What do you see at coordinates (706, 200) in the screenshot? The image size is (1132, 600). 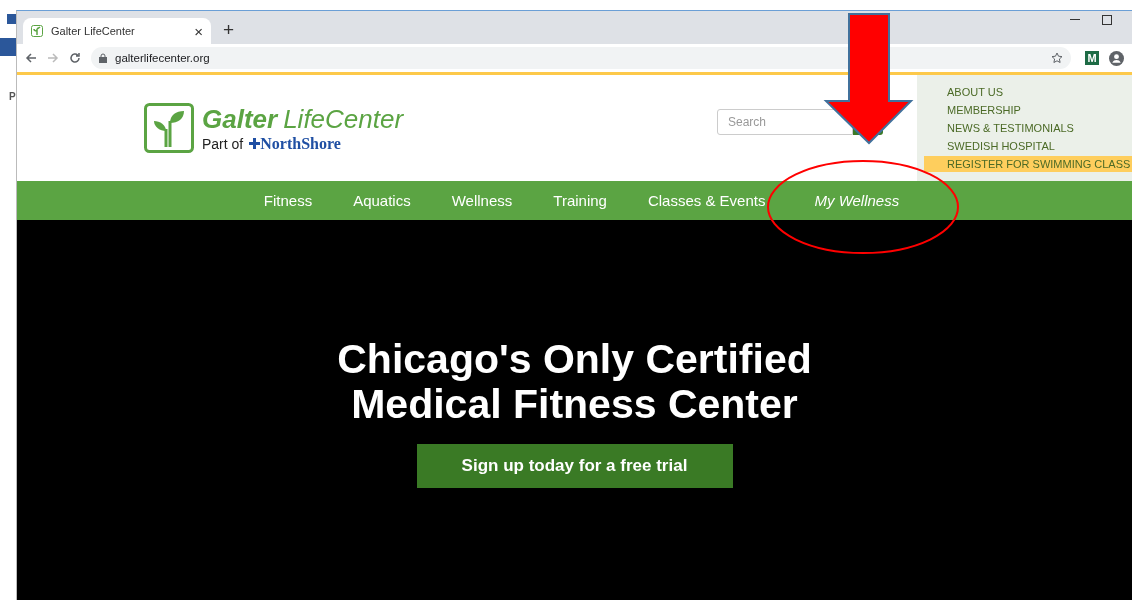 I see `nav-link: Classes & Events` at bounding box center [706, 200].